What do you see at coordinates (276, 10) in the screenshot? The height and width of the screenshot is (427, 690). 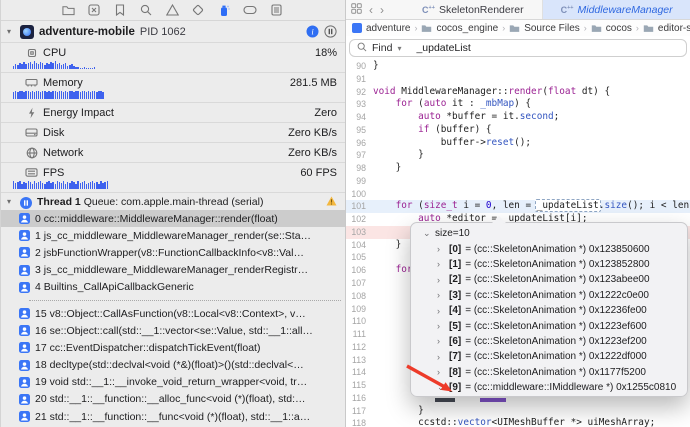 I see `reports-icon` at bounding box center [276, 10].